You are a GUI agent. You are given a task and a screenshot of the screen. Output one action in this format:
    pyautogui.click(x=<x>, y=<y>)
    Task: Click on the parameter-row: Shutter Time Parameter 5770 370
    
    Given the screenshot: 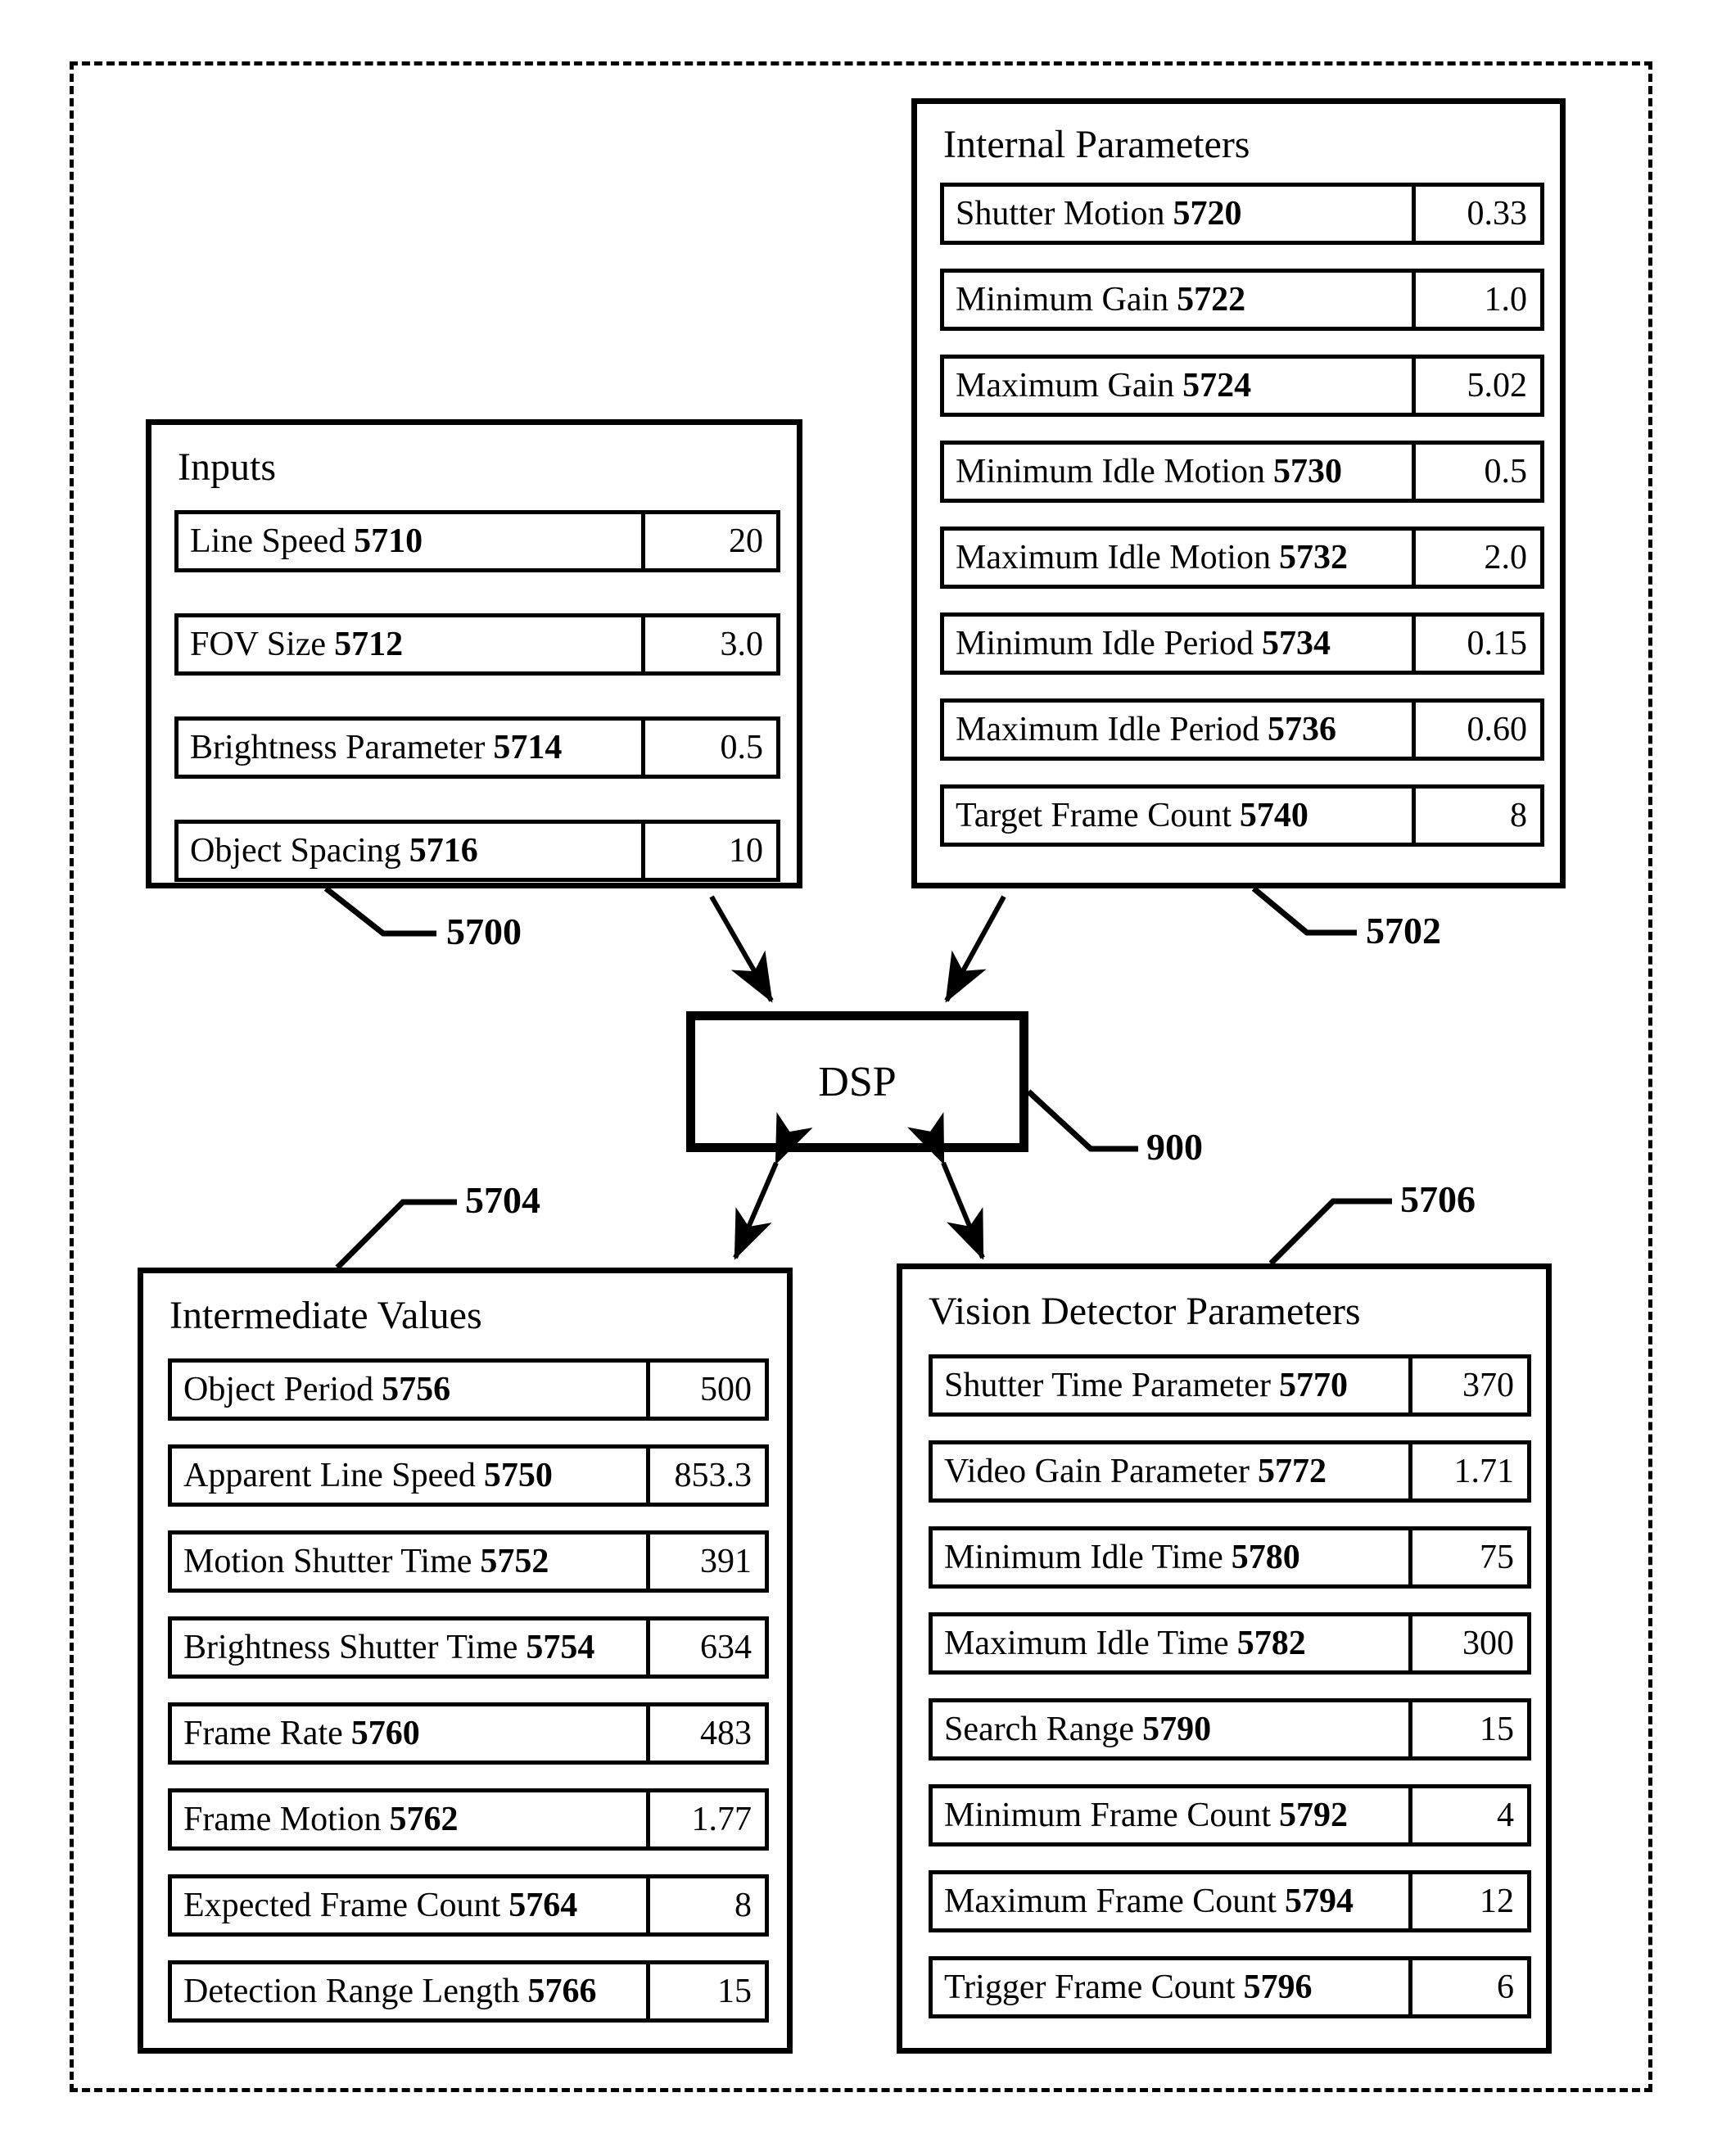 What is the action you would take?
    pyautogui.click(x=1230, y=1385)
    